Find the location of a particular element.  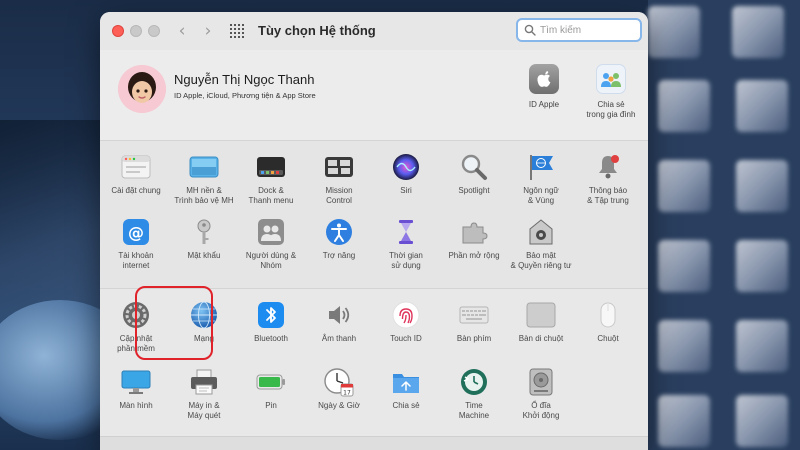

pref-general: Cài đặt chung is located at coordinates (136, 174).